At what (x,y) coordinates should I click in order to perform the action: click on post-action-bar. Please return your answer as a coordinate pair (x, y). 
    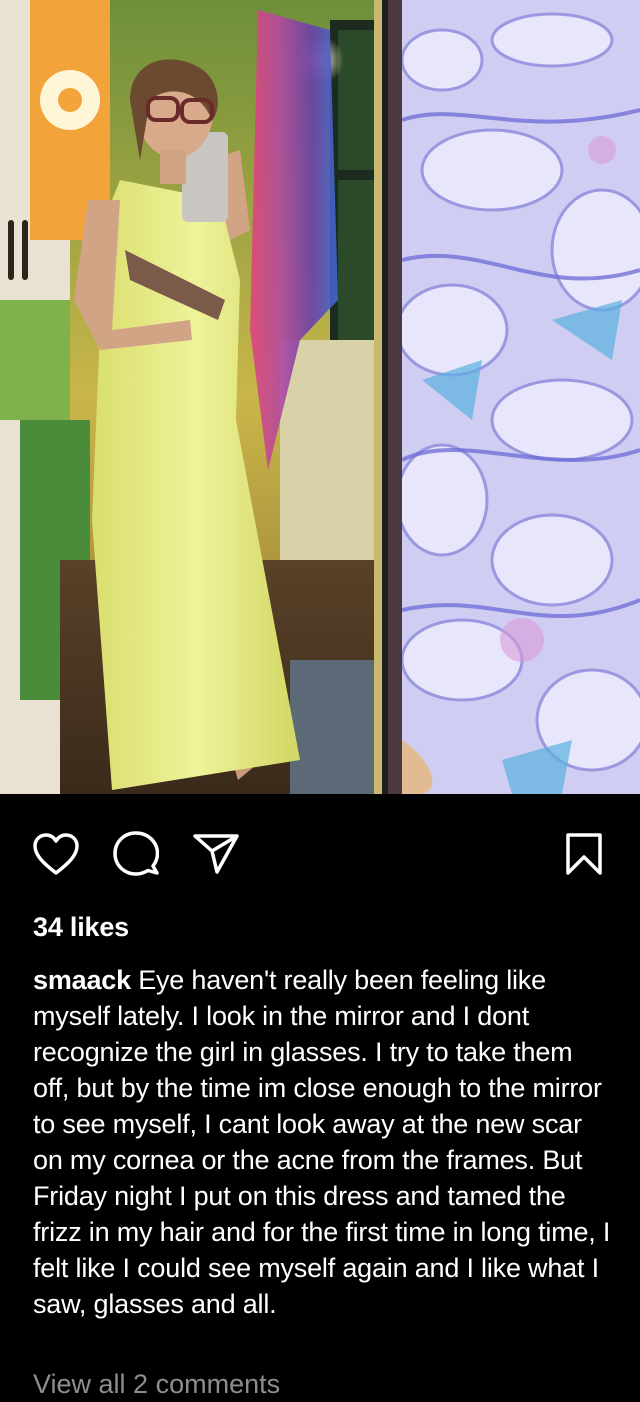
    Looking at the image, I should click on (320, 855).